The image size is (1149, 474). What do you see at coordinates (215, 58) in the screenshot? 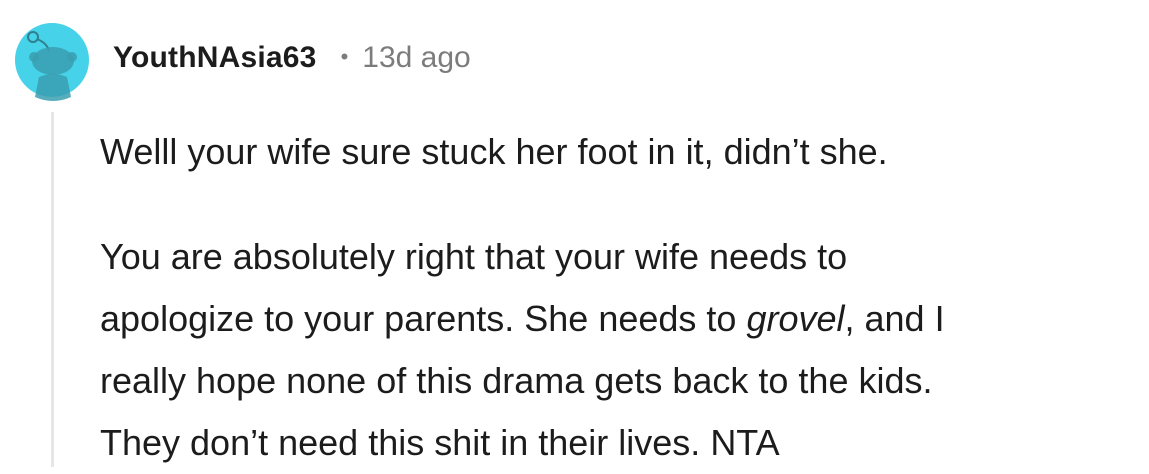
I see `username-link: YouthNAsia63` at bounding box center [215, 58].